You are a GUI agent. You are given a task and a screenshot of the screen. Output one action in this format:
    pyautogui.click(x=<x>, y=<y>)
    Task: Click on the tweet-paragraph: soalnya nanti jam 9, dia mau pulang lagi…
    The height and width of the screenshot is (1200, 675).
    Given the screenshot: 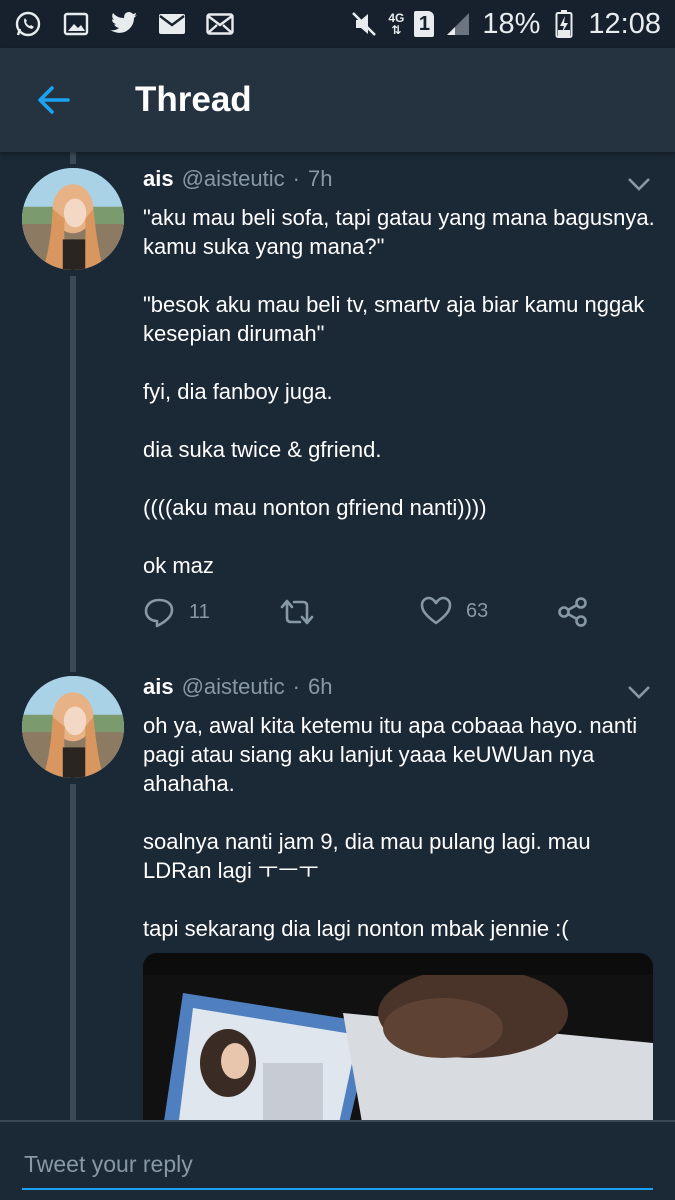 What is the action you would take?
    pyautogui.click(x=370, y=856)
    